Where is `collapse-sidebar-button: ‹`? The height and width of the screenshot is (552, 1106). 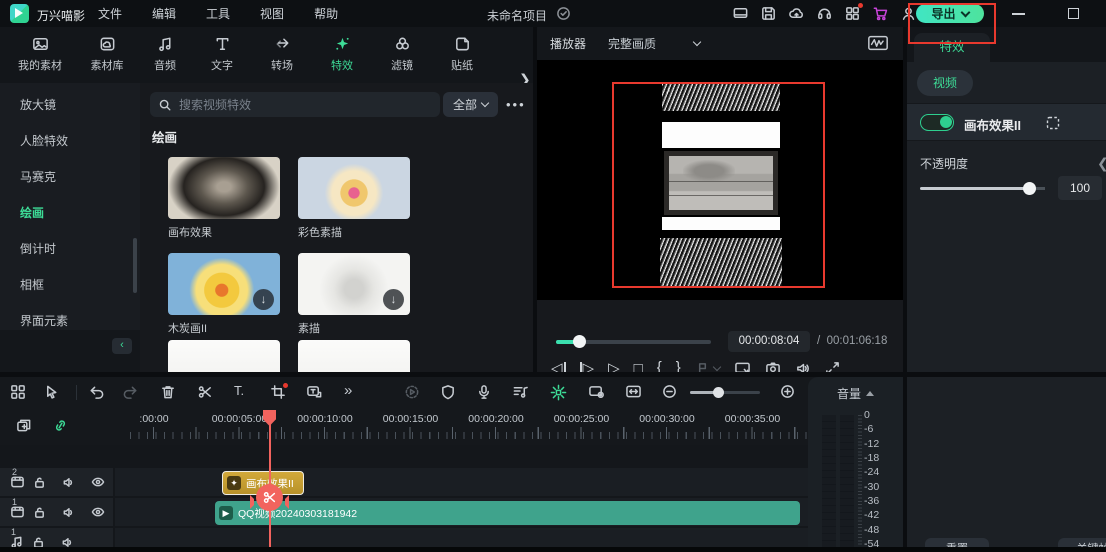 collapse-sidebar-button: ‹ is located at coordinates (122, 346).